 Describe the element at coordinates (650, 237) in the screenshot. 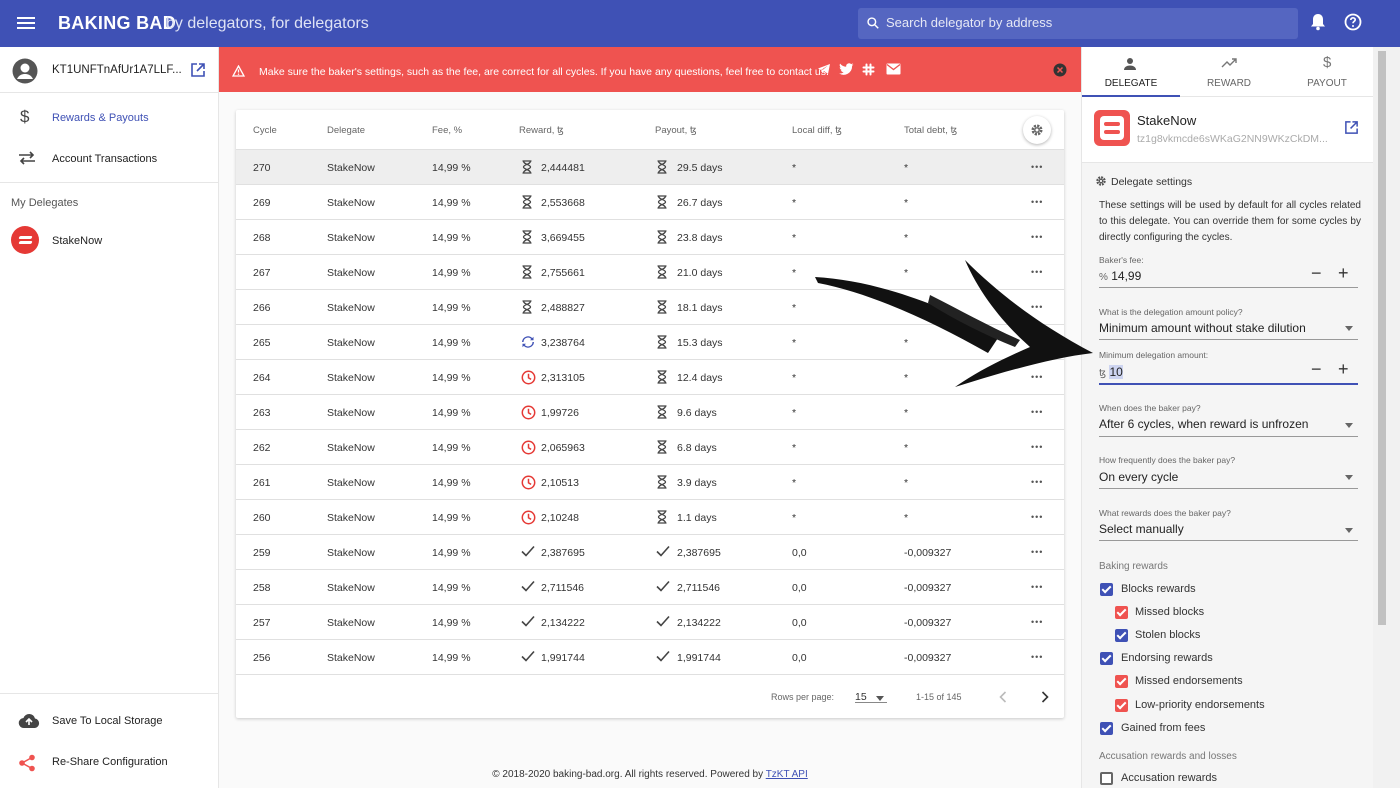

I see `table-row: 268 StakeNow 14,99 % 3,669455 23.8 days * * •••` at that location.